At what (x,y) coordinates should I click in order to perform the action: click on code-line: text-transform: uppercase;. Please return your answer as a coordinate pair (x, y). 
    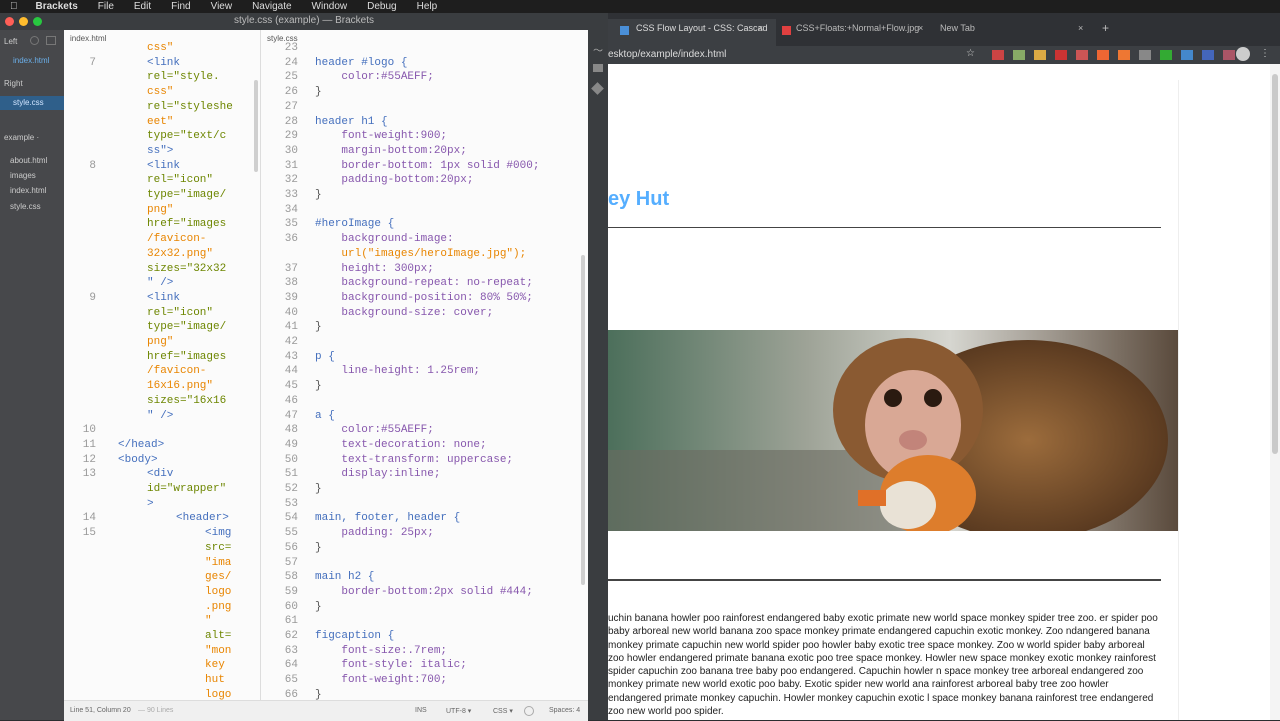
    Looking at the image, I should click on (414, 460).